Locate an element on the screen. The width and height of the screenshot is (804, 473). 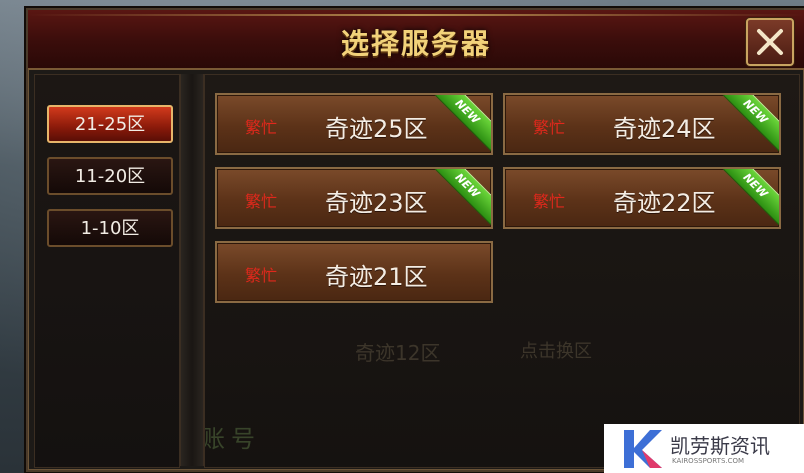
close-x-icon is located at coordinates (770, 42).